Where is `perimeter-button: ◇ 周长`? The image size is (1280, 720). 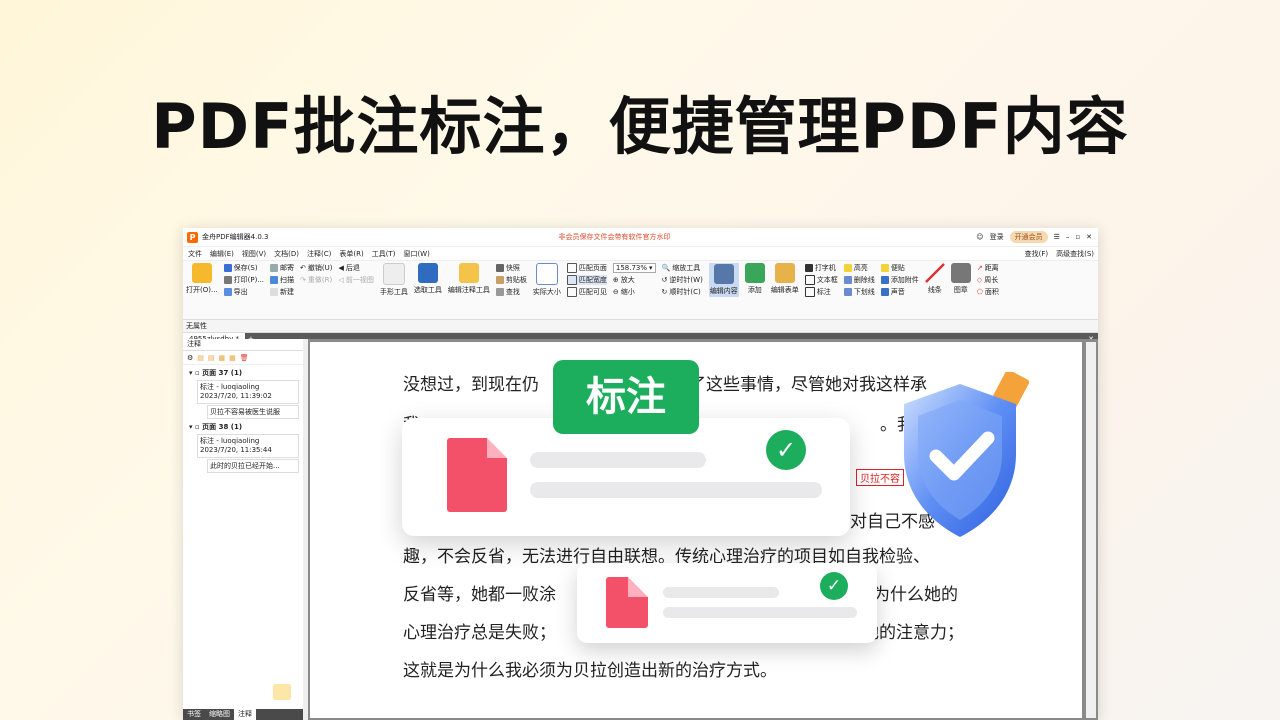 perimeter-button: ◇ 周长 is located at coordinates (988, 280).